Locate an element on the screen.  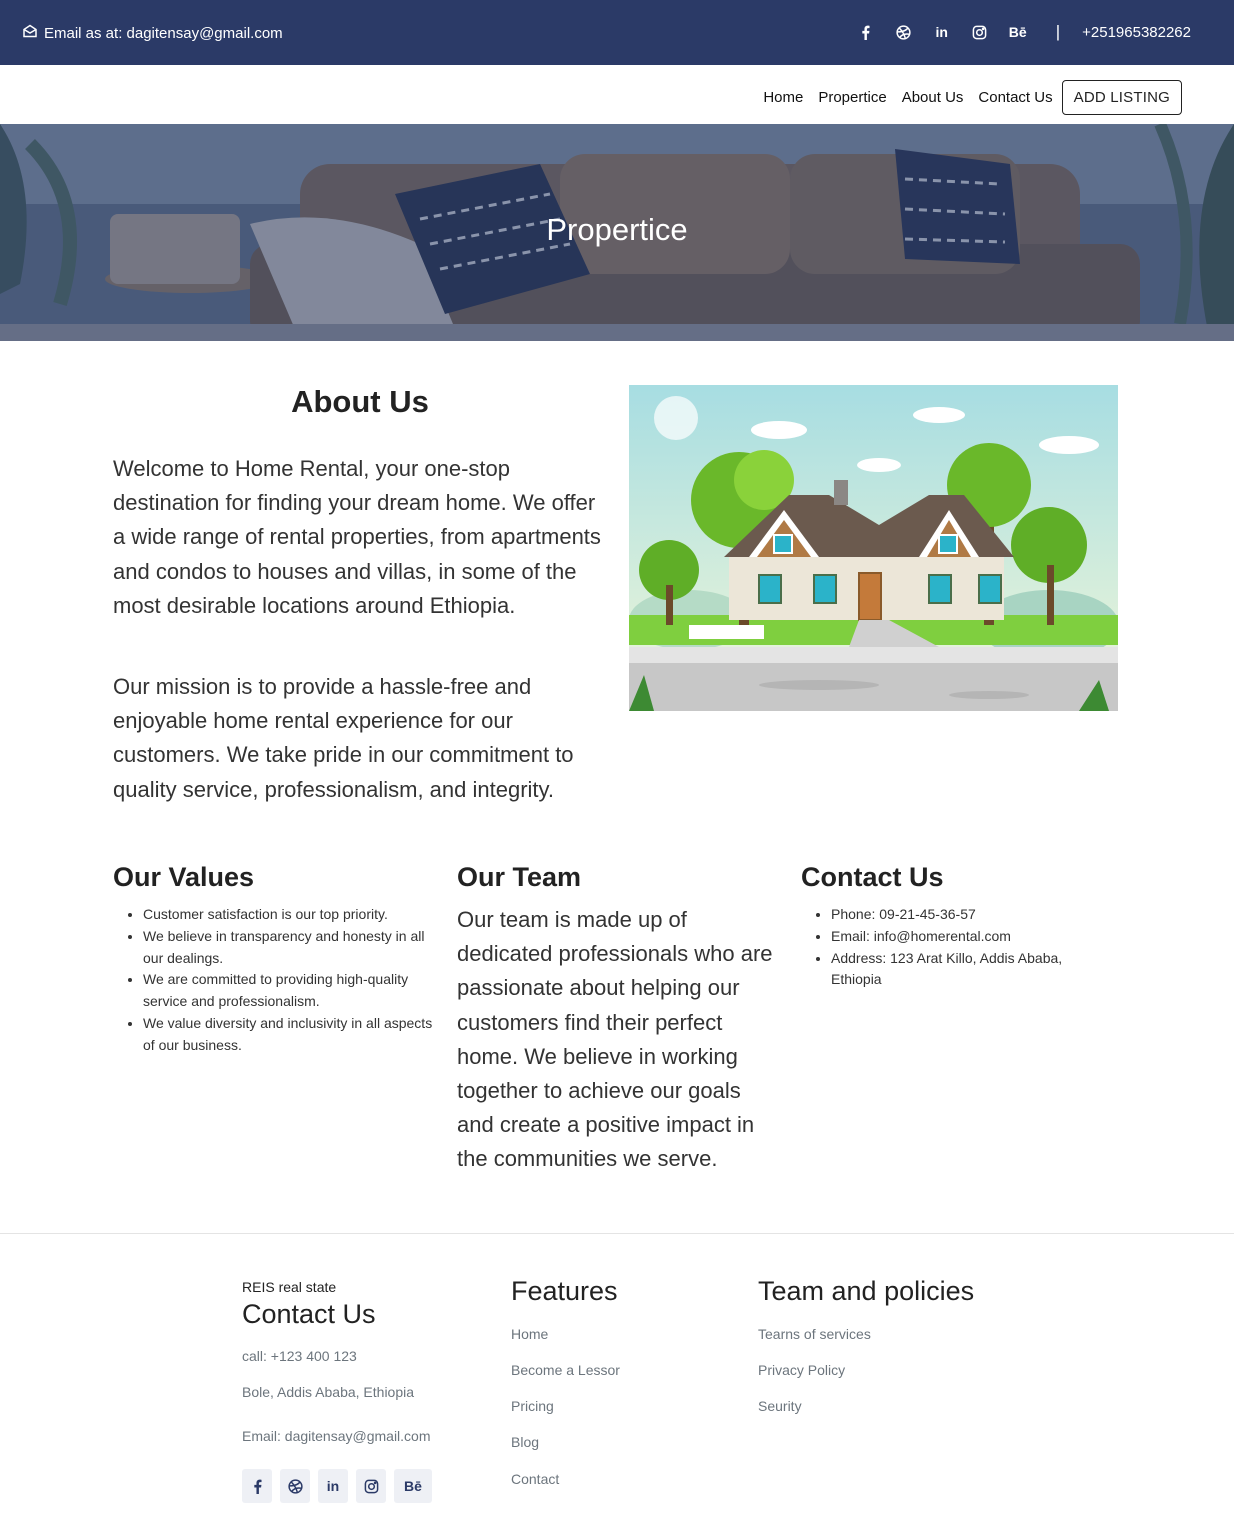
contact-phone: Phone: 09-21-45-36-57 is located at coordinates (961, 915).